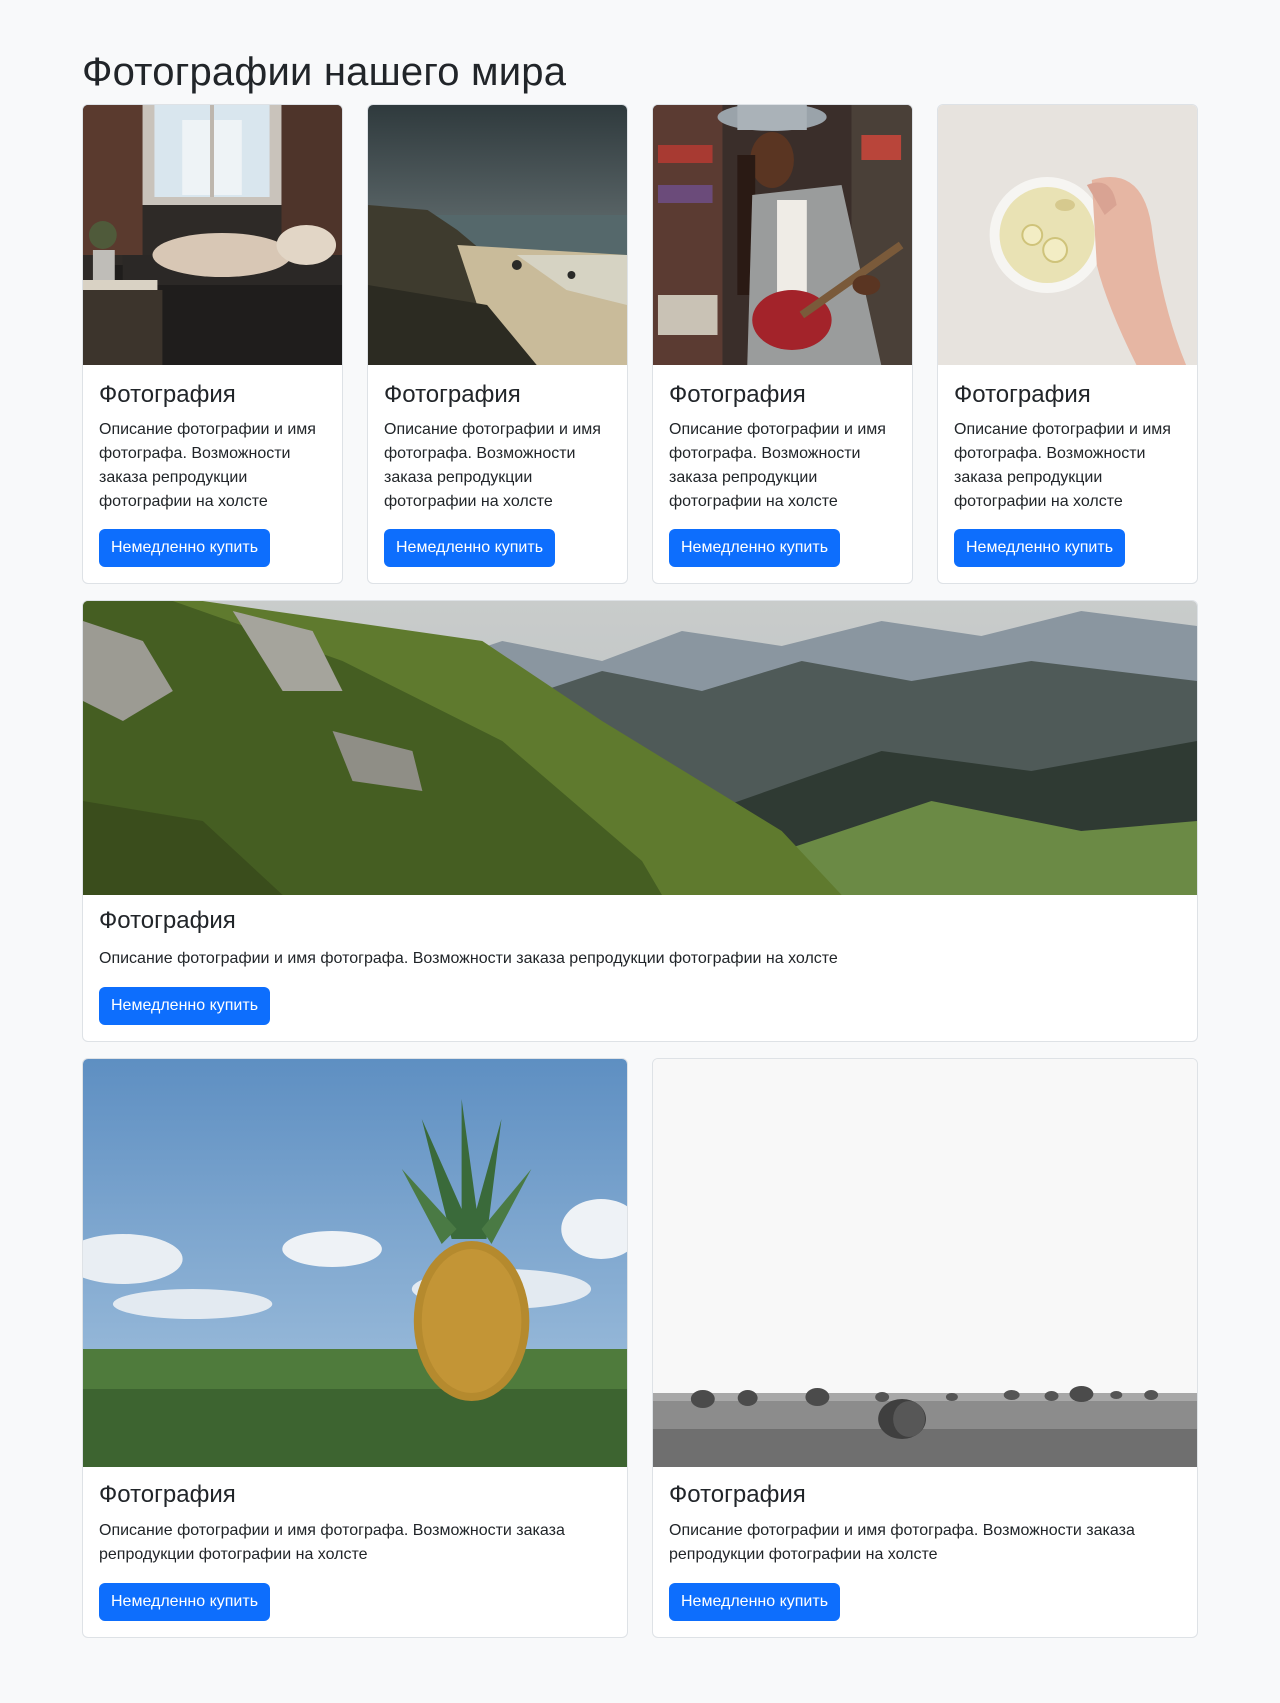 Image resolution: width=1280 pixels, height=1703 pixels. I want to click on room-window-photo, so click(212, 235).